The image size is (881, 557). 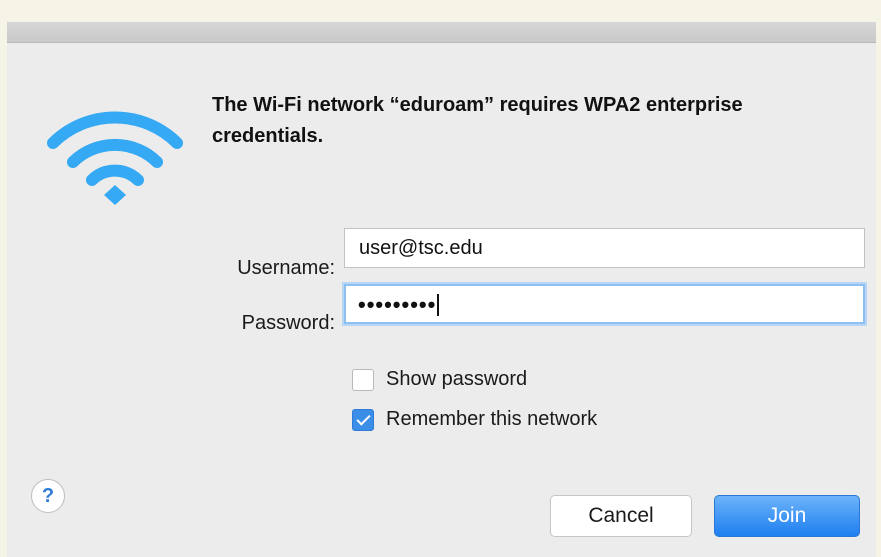 What do you see at coordinates (288, 323) in the screenshot?
I see `password-label: Password:` at bounding box center [288, 323].